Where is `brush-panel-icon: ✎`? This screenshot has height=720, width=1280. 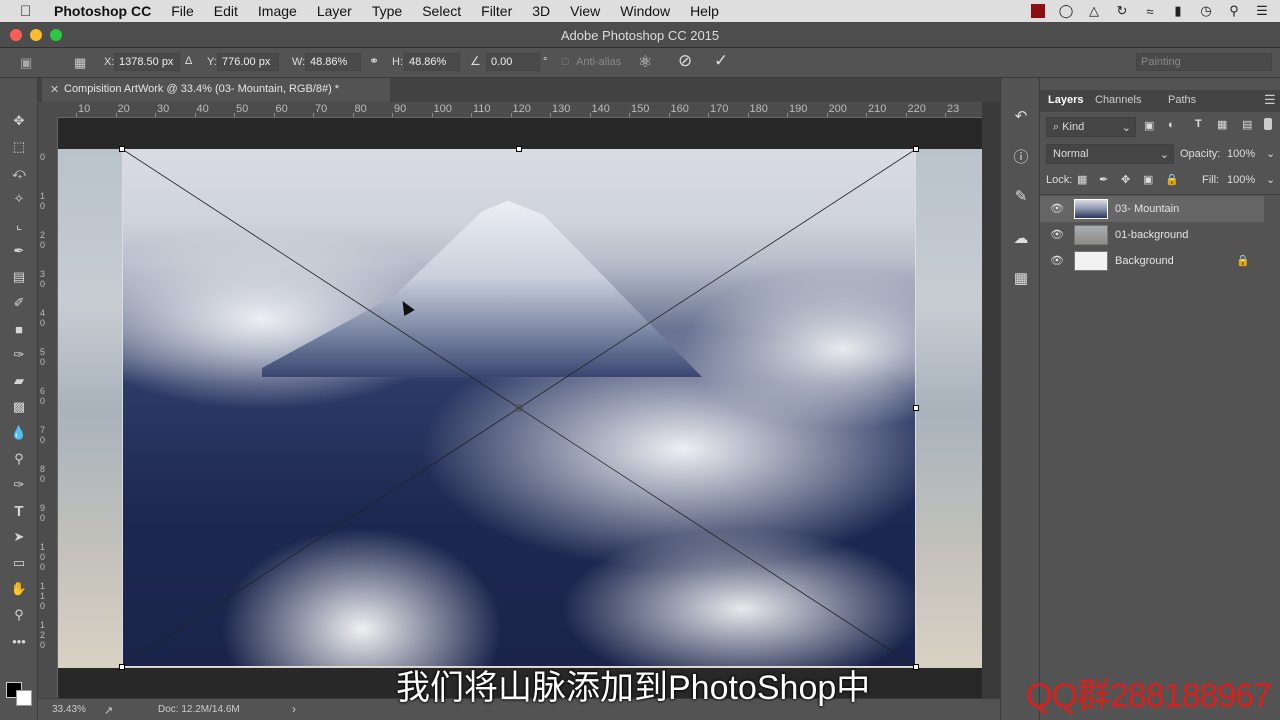 brush-panel-icon: ✎ is located at coordinates (1021, 196).